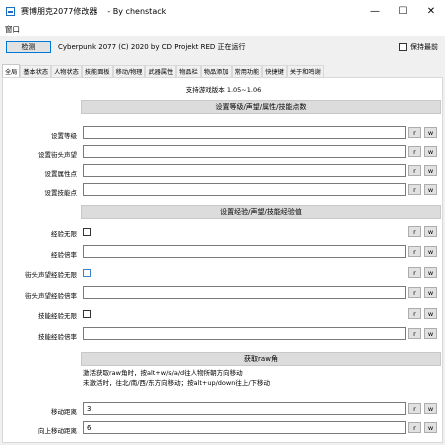 The width and height of the screenshot is (445, 445). I want to click on street-exp-multiplier-read-button: r, so click(414, 292).